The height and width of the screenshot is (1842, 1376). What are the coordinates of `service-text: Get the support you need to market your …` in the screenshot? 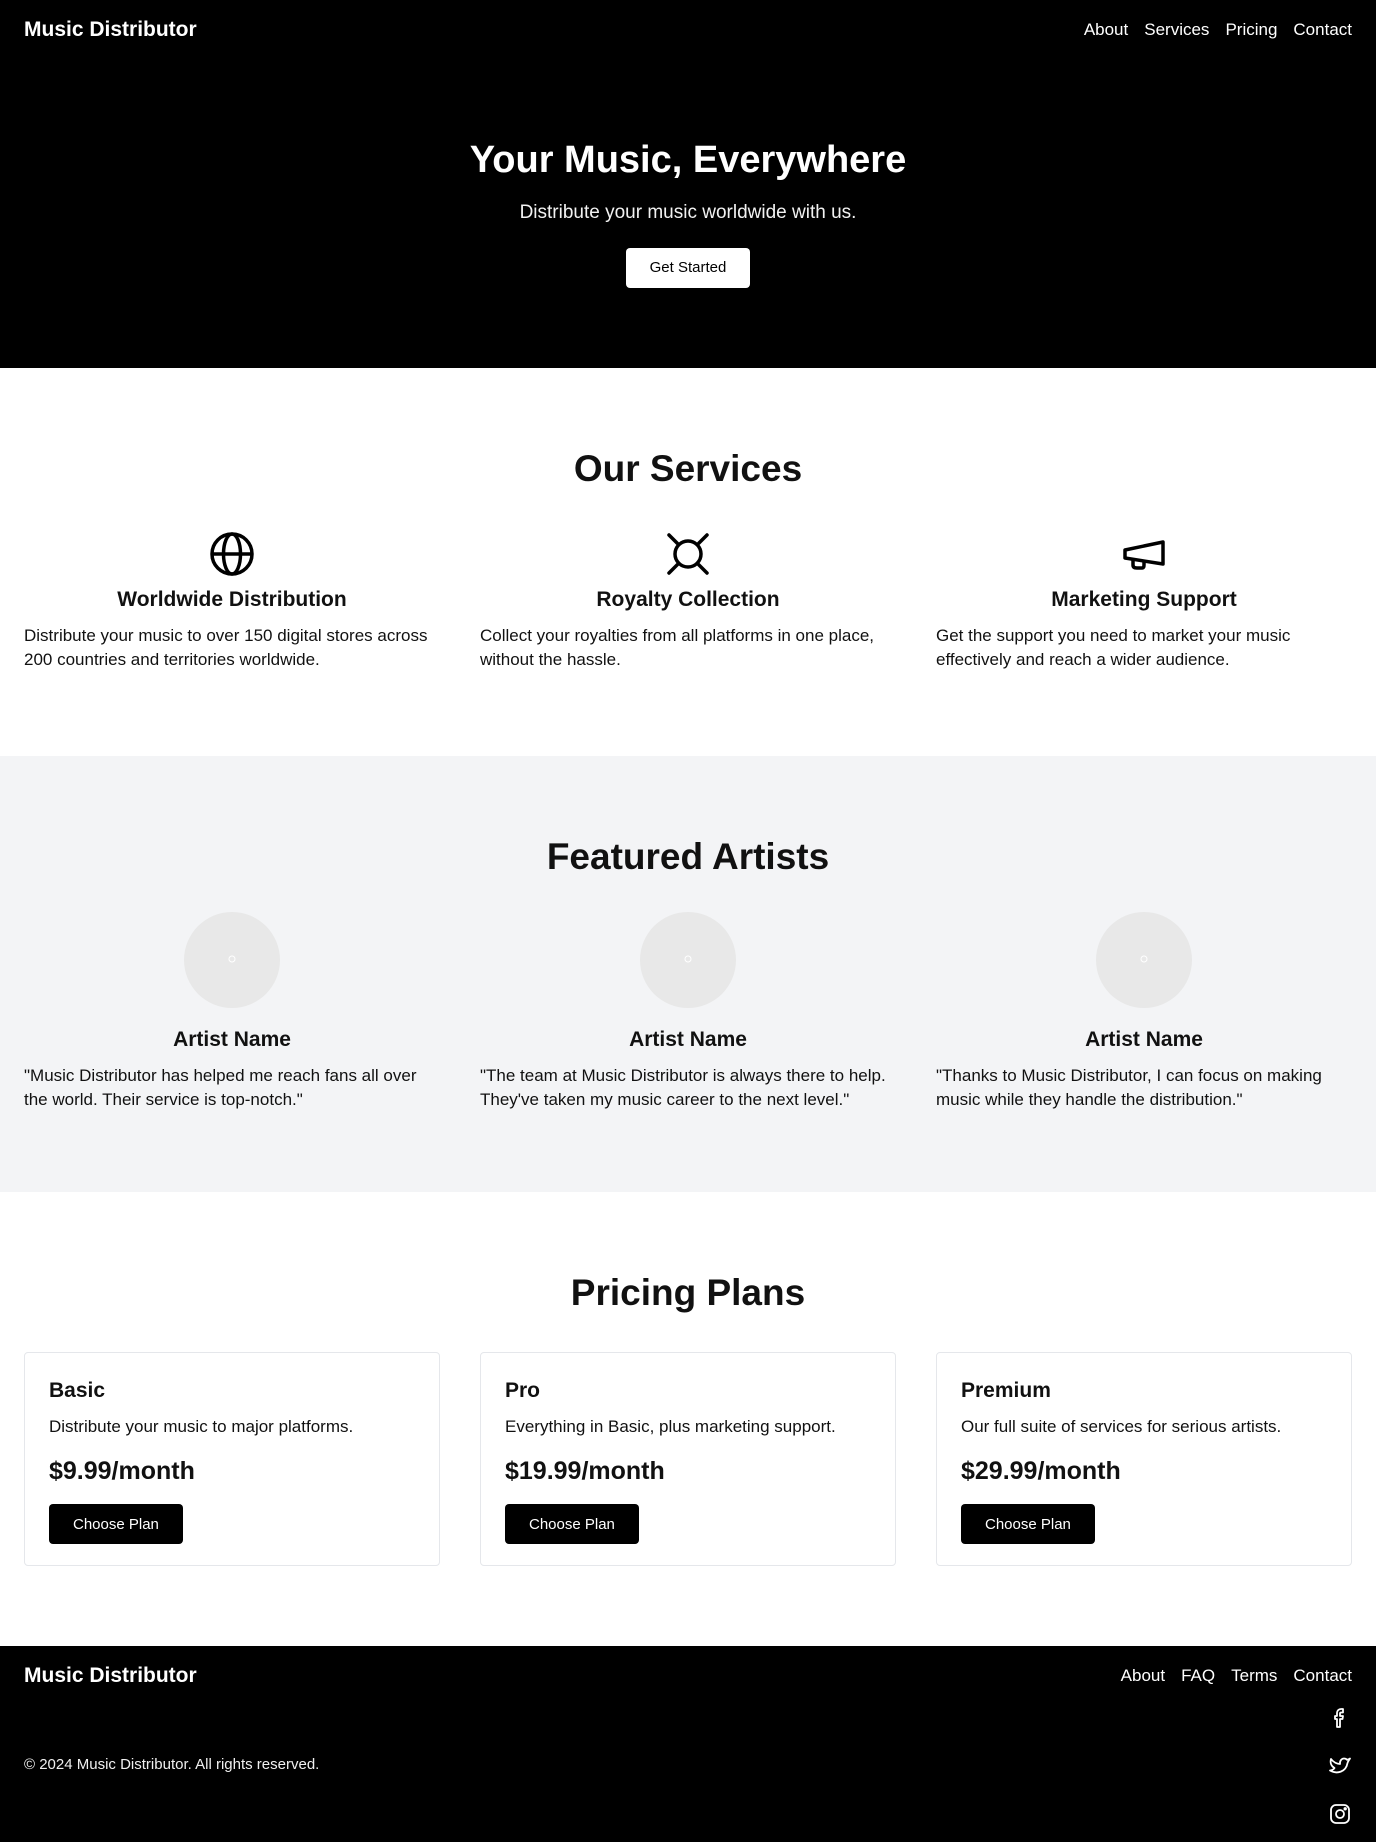 It's located at (1113, 647).